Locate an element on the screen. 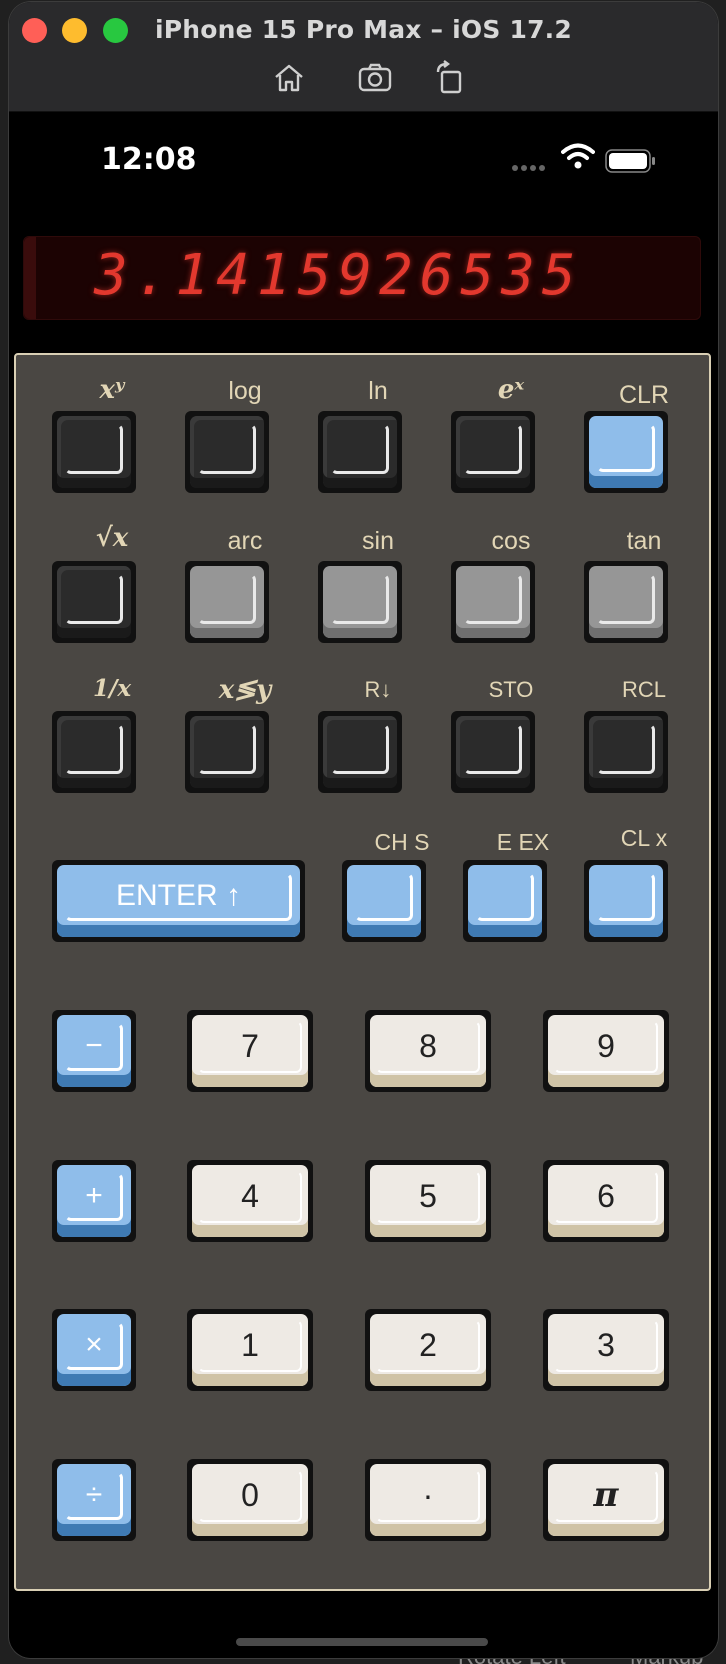  tan-key-well is located at coordinates (626, 602).